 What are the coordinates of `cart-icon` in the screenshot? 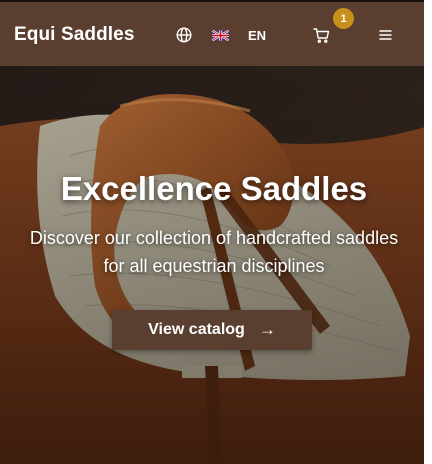 It's located at (321, 35).